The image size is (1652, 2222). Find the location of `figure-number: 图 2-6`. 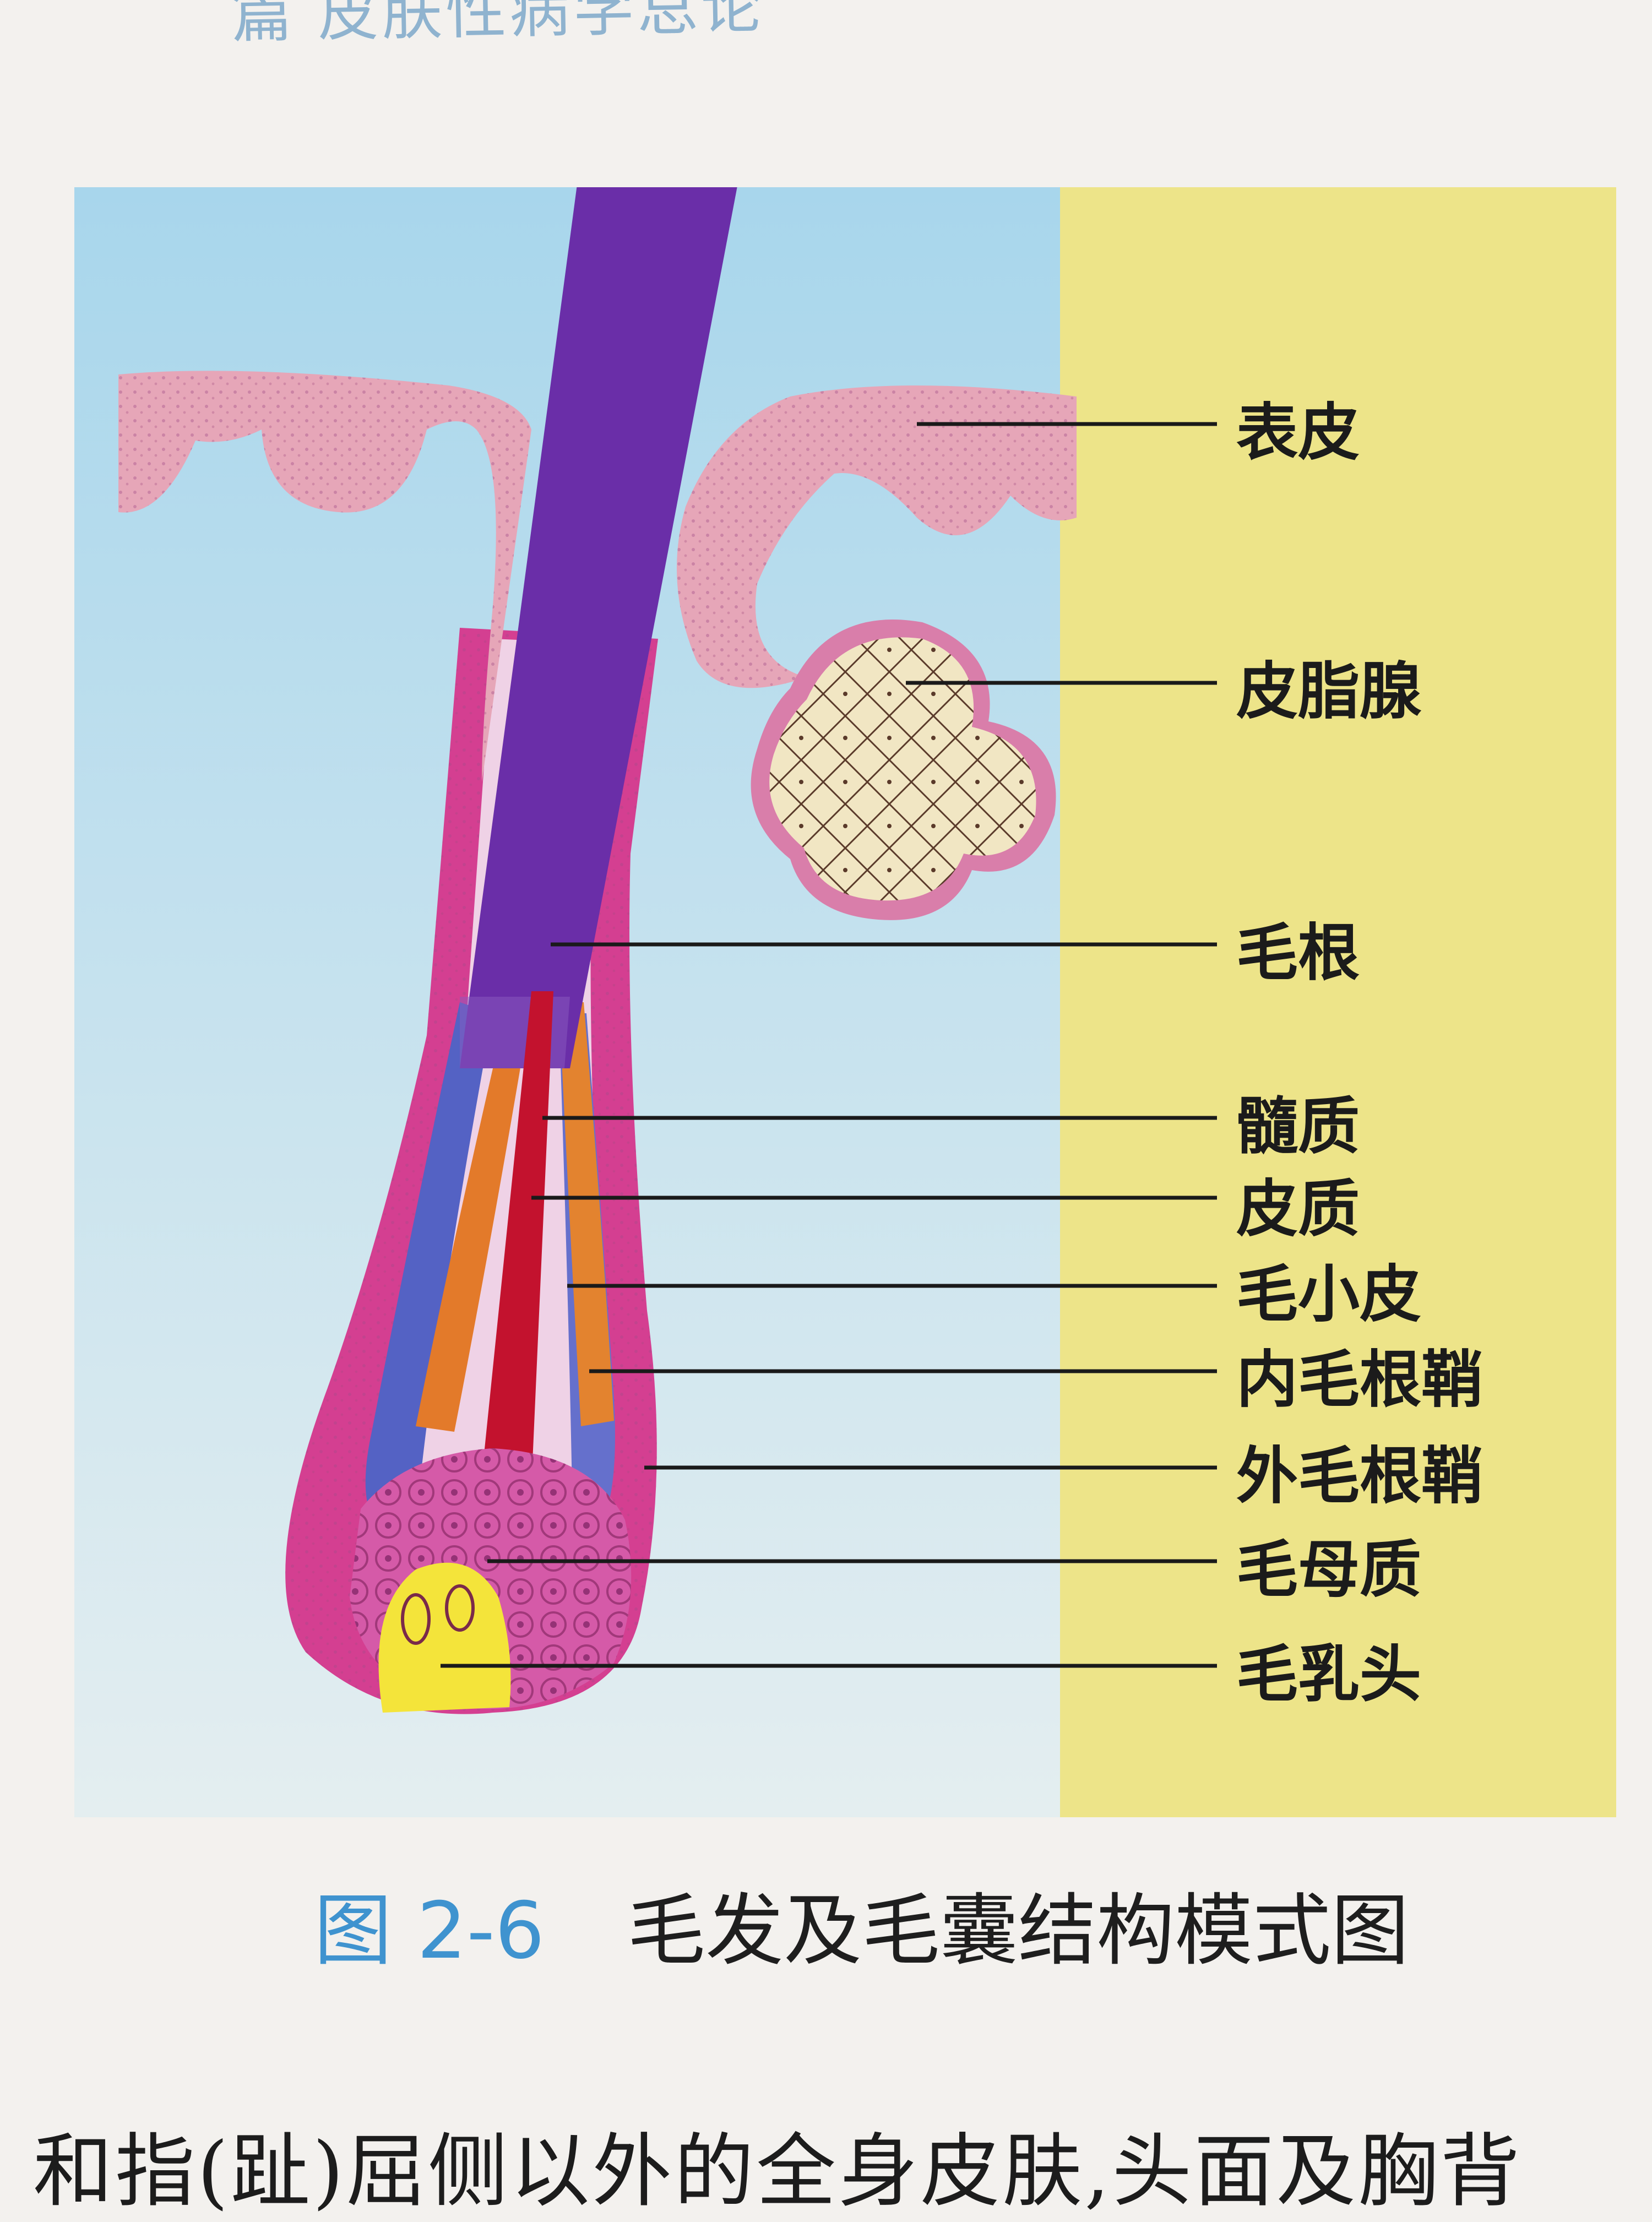

figure-number: 图 2-6 is located at coordinates (429, 1931).